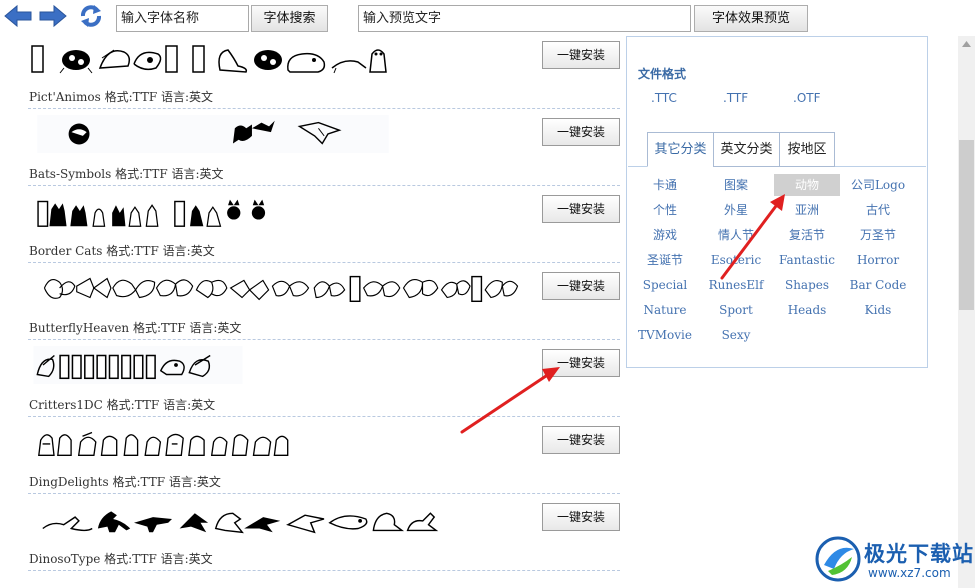 This screenshot has height=588, width=975. Describe the element at coordinates (919, 554) in the screenshot. I see `watermark-text: 极光下载站` at that location.